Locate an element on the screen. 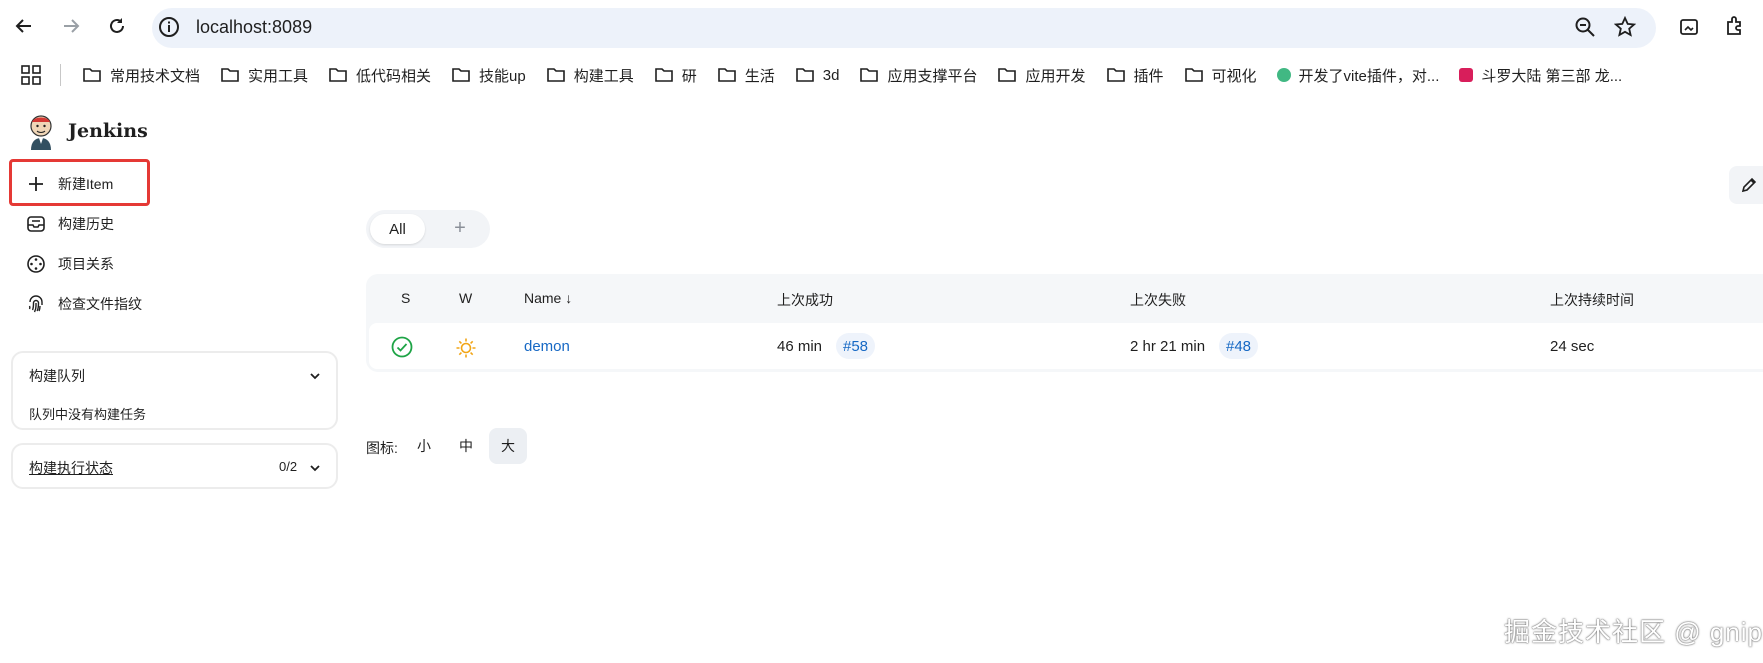 The width and height of the screenshot is (1763, 663). bookmark-folder: 技能up is located at coordinates (488, 75).